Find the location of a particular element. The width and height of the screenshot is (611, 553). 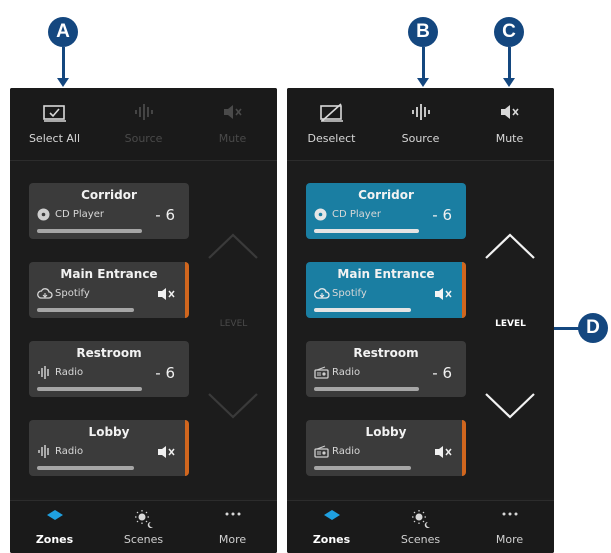

level-label: LEVEL is located at coordinates (510, 324).